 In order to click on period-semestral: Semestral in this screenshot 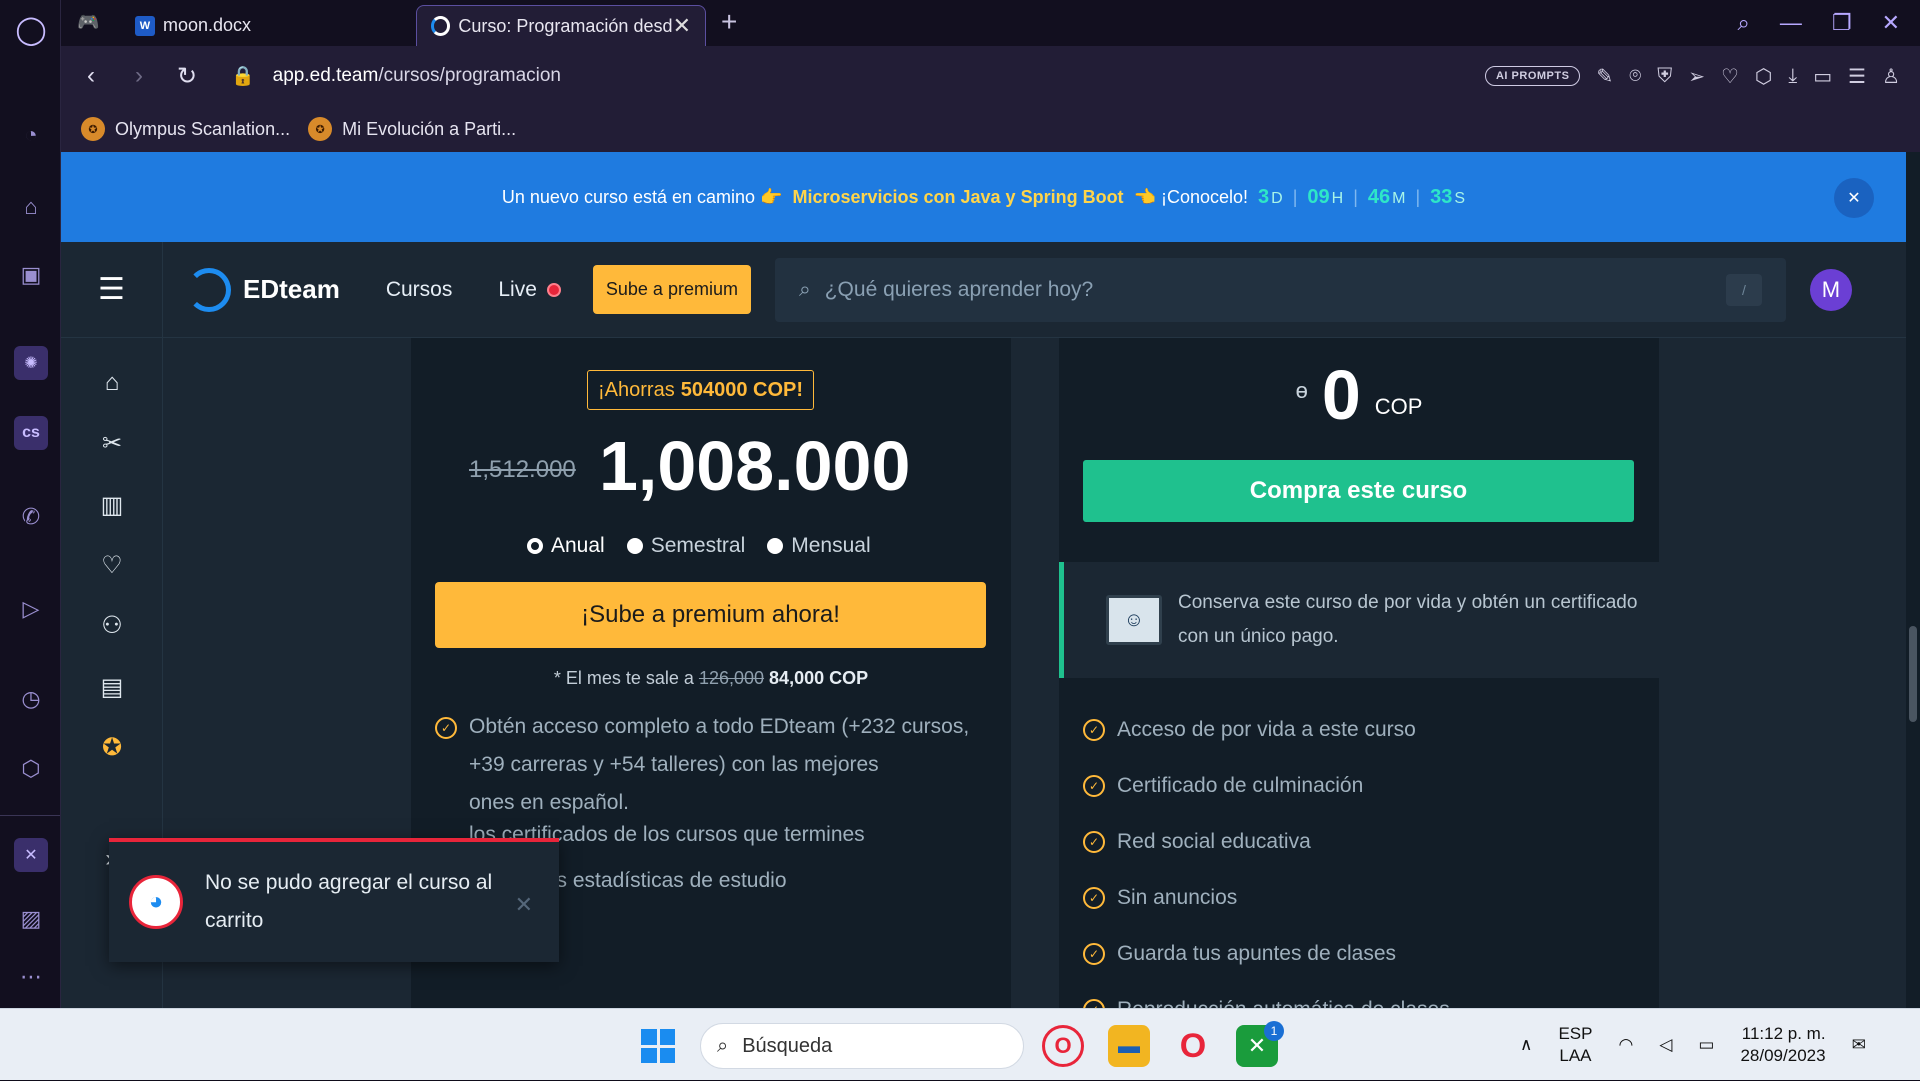, I will do `click(686, 546)`.